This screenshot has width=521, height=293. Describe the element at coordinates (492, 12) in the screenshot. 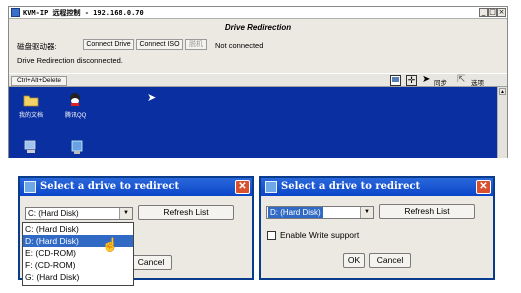

I see `maximize-button: □` at that location.